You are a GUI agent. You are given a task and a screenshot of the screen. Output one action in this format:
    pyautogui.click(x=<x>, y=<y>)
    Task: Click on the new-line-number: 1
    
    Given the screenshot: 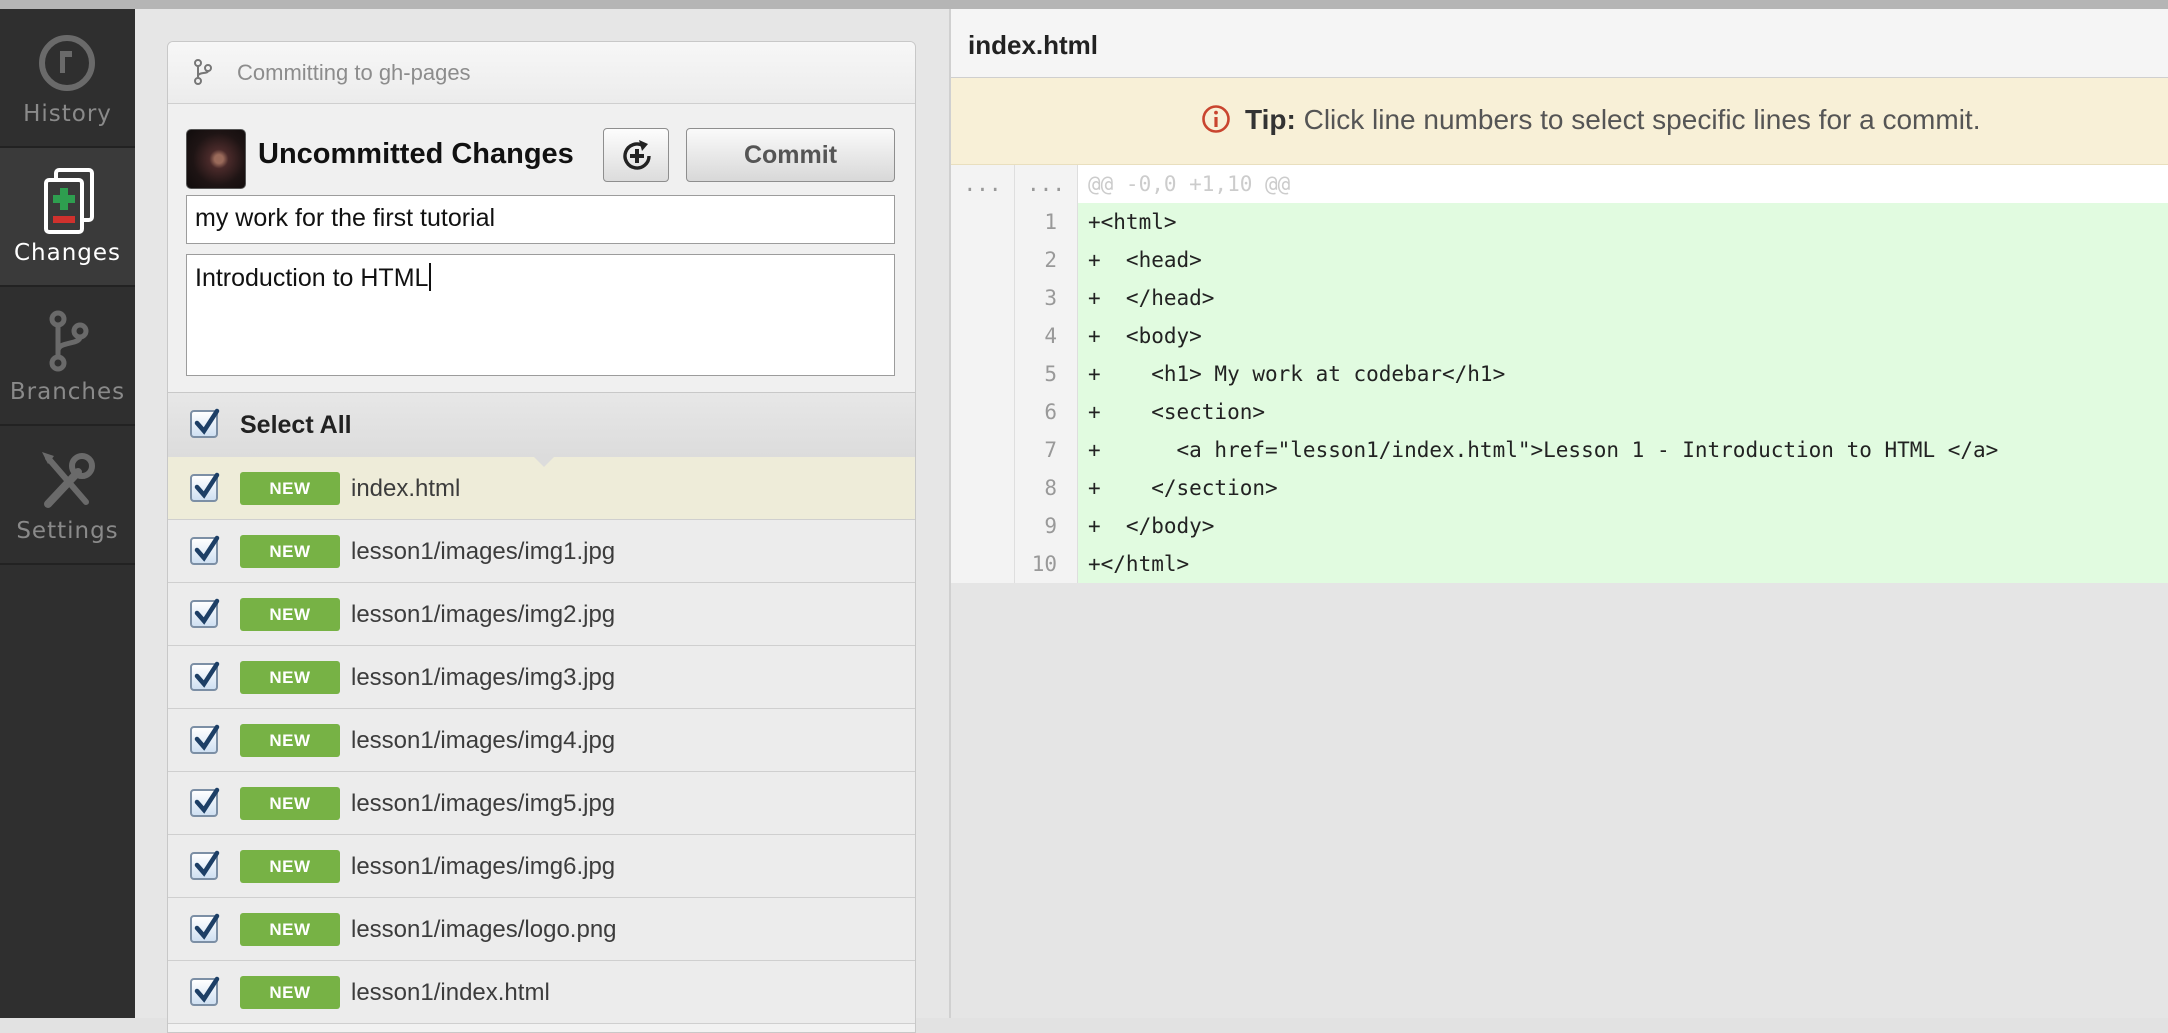 What is the action you would take?
    pyautogui.click(x=1046, y=222)
    